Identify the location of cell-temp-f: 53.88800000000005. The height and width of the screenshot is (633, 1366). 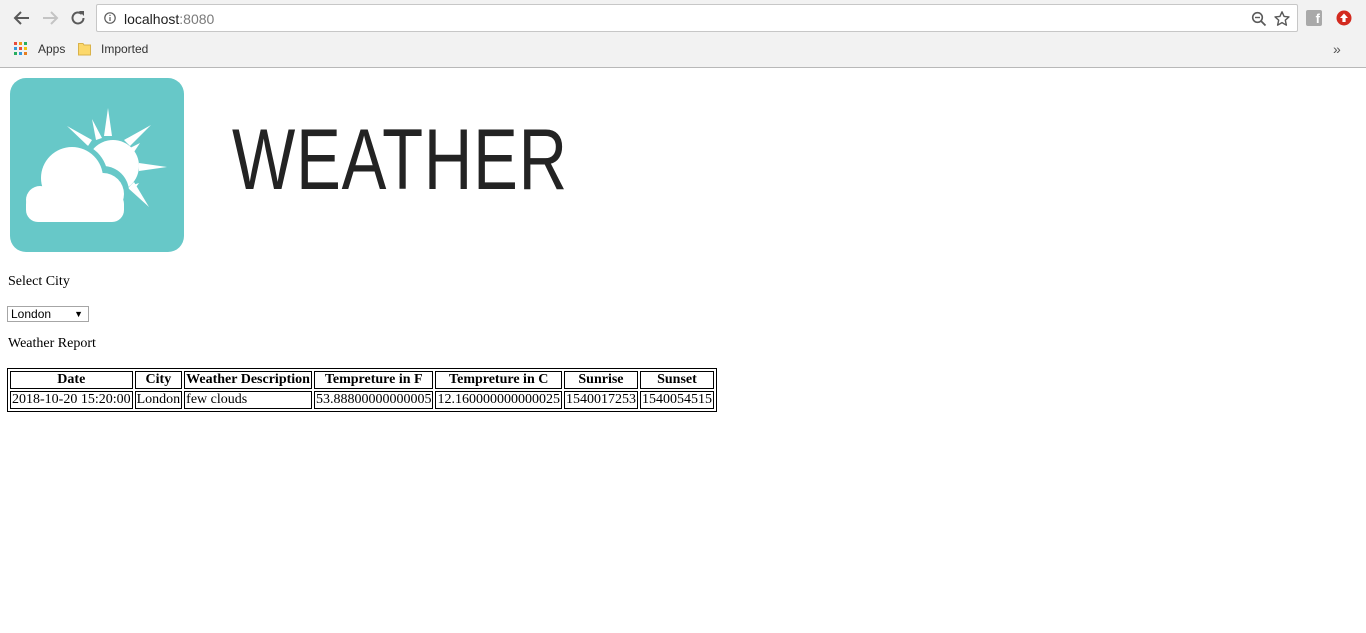
(373, 400).